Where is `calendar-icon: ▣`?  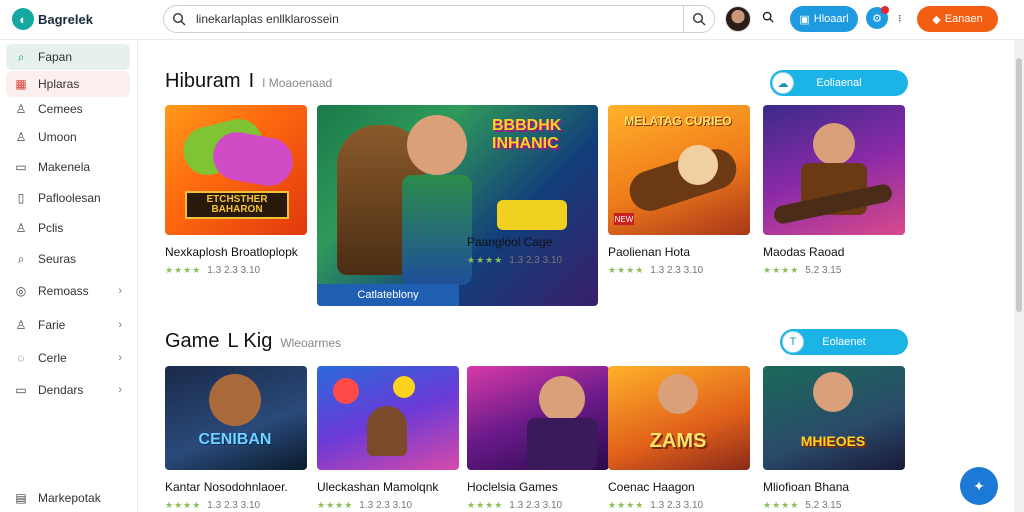
calendar-icon: ▣ is located at coordinates (804, 19).